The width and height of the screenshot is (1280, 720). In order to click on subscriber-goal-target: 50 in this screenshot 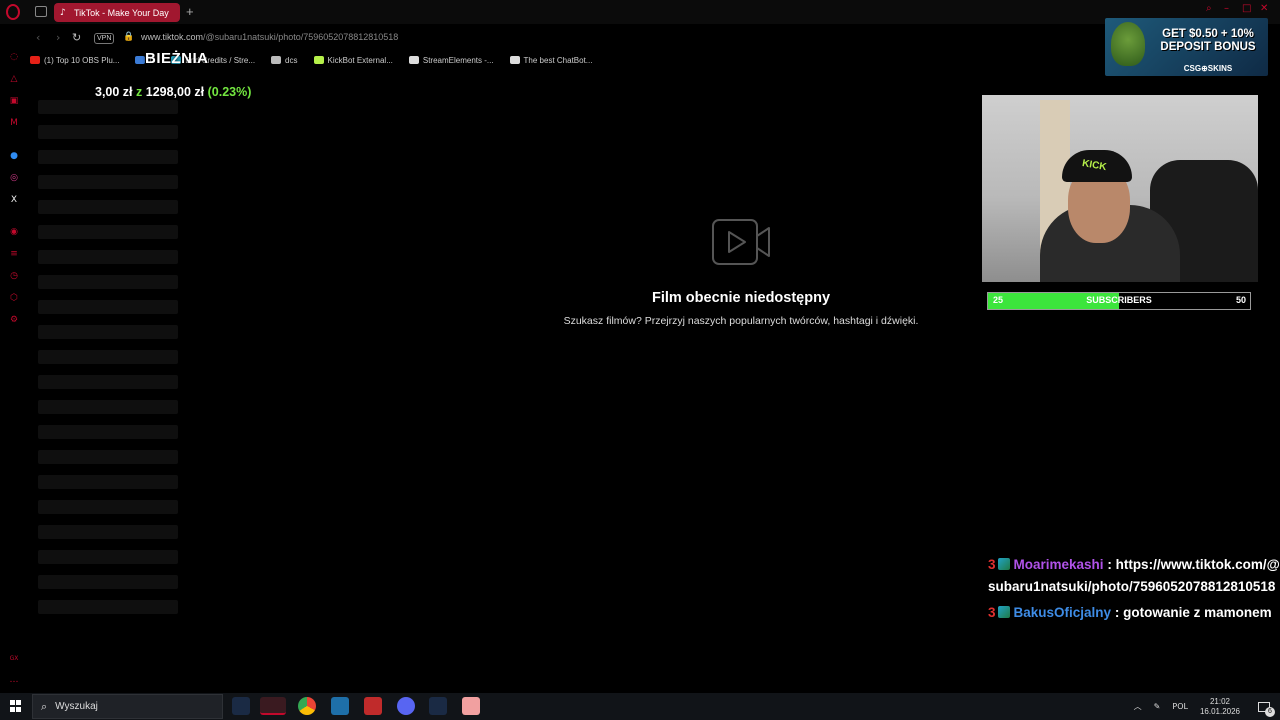, I will do `click(1240, 300)`.